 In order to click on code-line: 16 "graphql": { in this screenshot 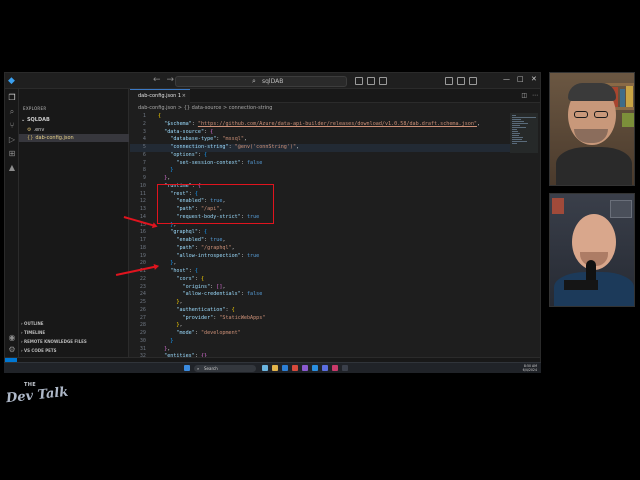, I will do `click(320, 233)`.